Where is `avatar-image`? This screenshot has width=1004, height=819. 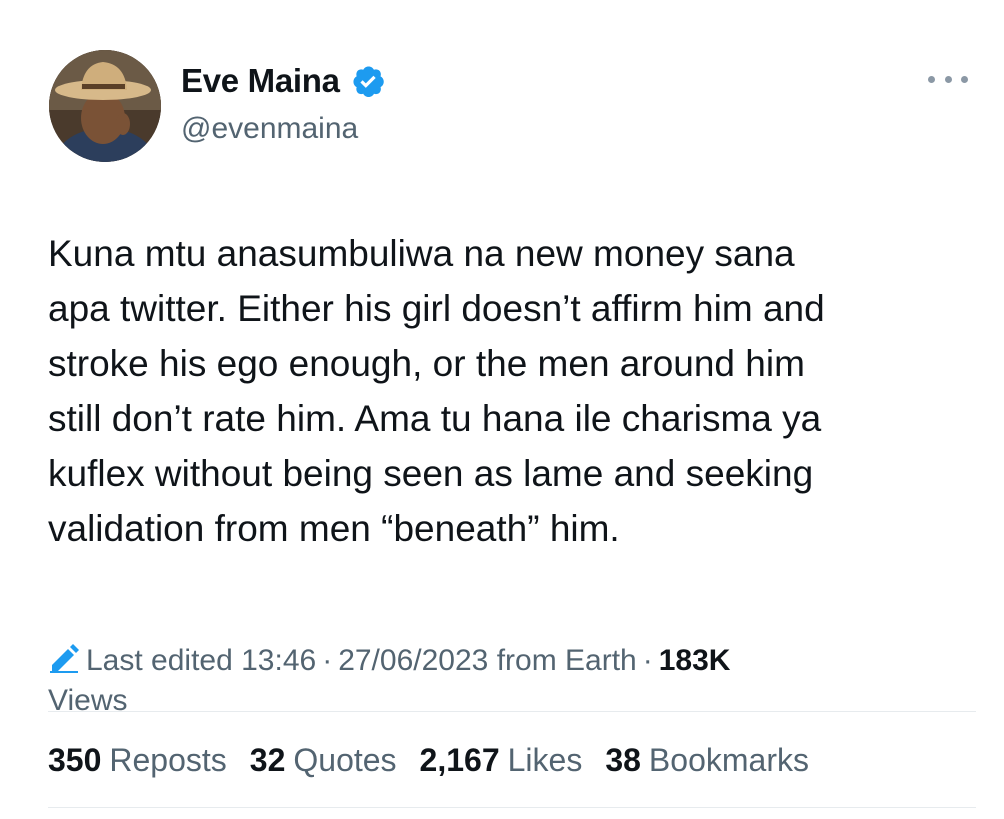
avatar-image is located at coordinates (105, 106).